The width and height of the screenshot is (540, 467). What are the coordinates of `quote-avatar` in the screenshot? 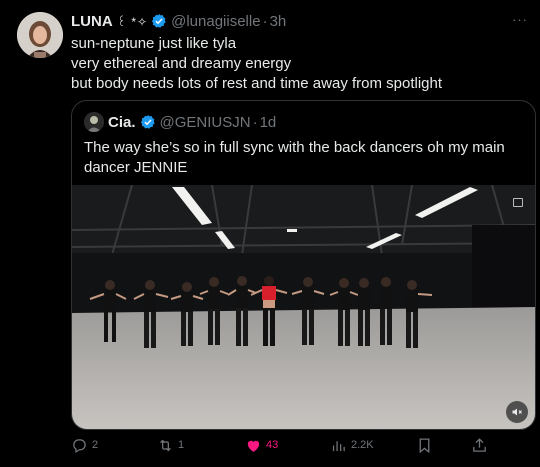 It's located at (94, 122).